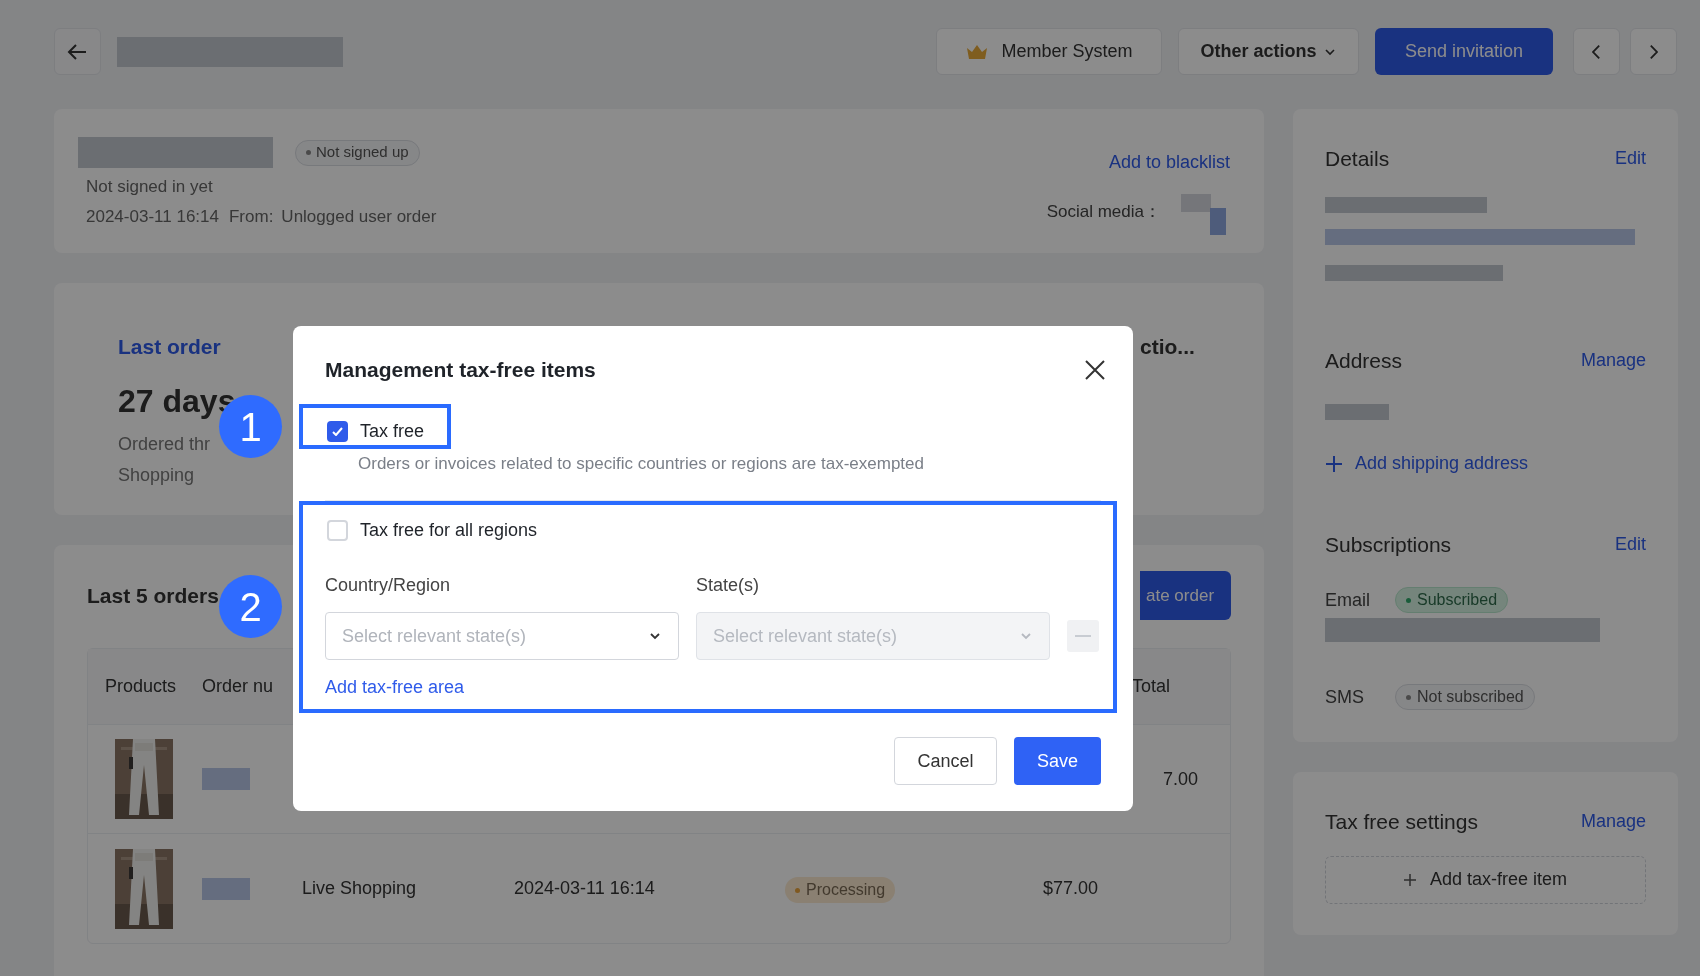 The image size is (1700, 976). What do you see at coordinates (945, 761) in the screenshot?
I see `cancel-button: Cancel` at bounding box center [945, 761].